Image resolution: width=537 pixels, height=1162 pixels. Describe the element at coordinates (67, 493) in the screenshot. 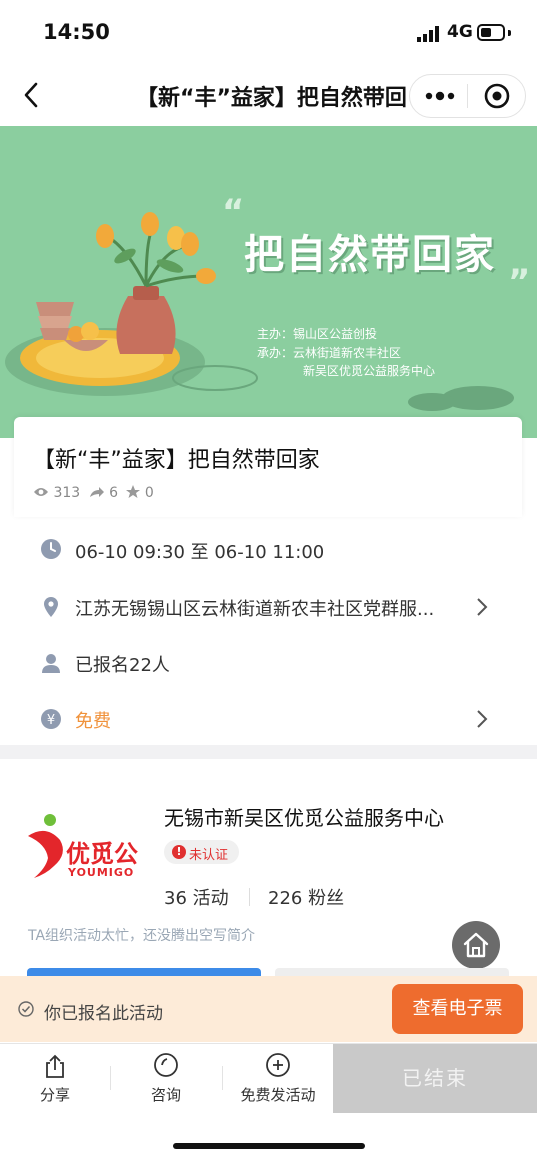

I see `view-count: 313` at that location.